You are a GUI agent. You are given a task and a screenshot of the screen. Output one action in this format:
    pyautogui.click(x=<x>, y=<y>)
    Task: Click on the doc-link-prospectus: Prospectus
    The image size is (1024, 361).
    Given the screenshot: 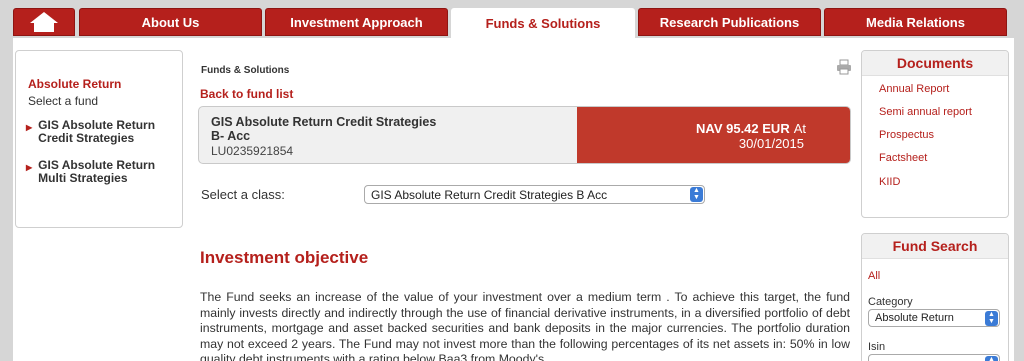 What is the action you would take?
    pyautogui.click(x=906, y=135)
    